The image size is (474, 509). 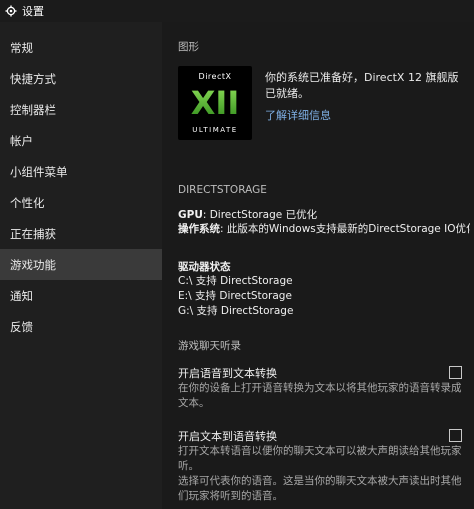 I want to click on sidebar-item-widget-menu: 小组件菜单, so click(x=81, y=171).